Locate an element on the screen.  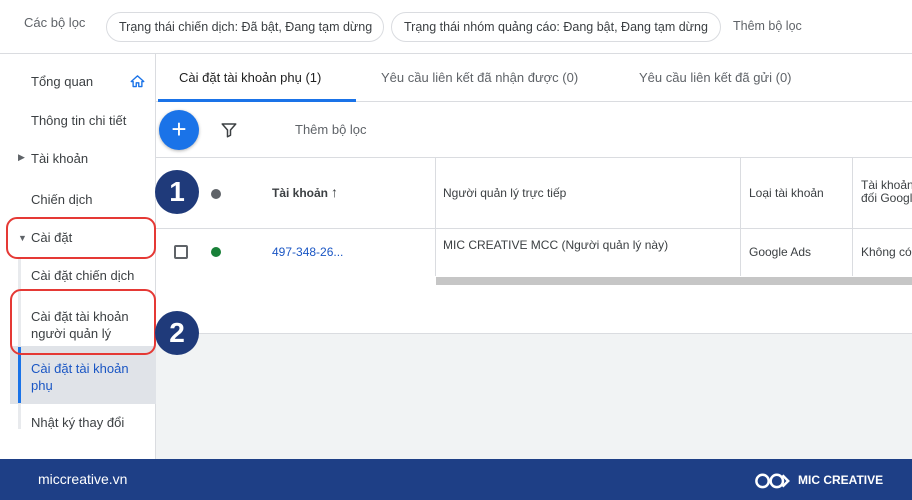
sidebar-item-label: Cài đặt chiến dịch is located at coordinates (83, 275).